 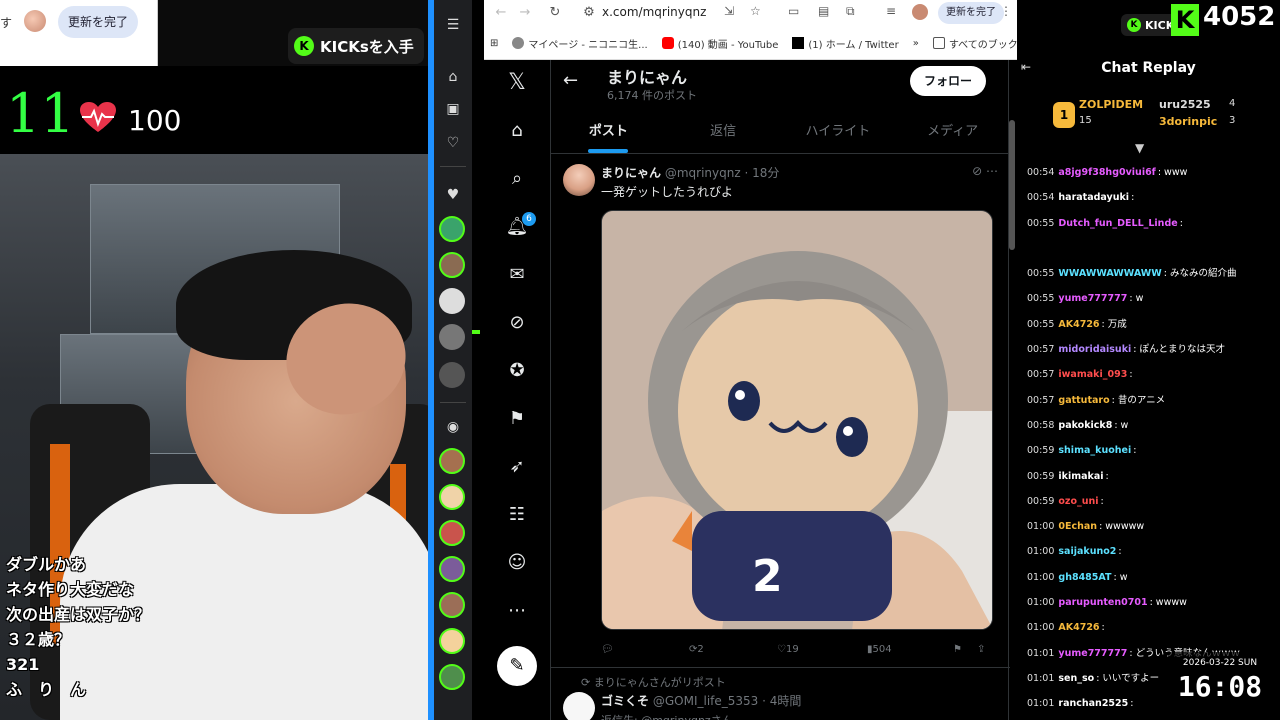 What do you see at coordinates (1084, 577) in the screenshot?
I see `message-user: gh8485AT` at bounding box center [1084, 577].